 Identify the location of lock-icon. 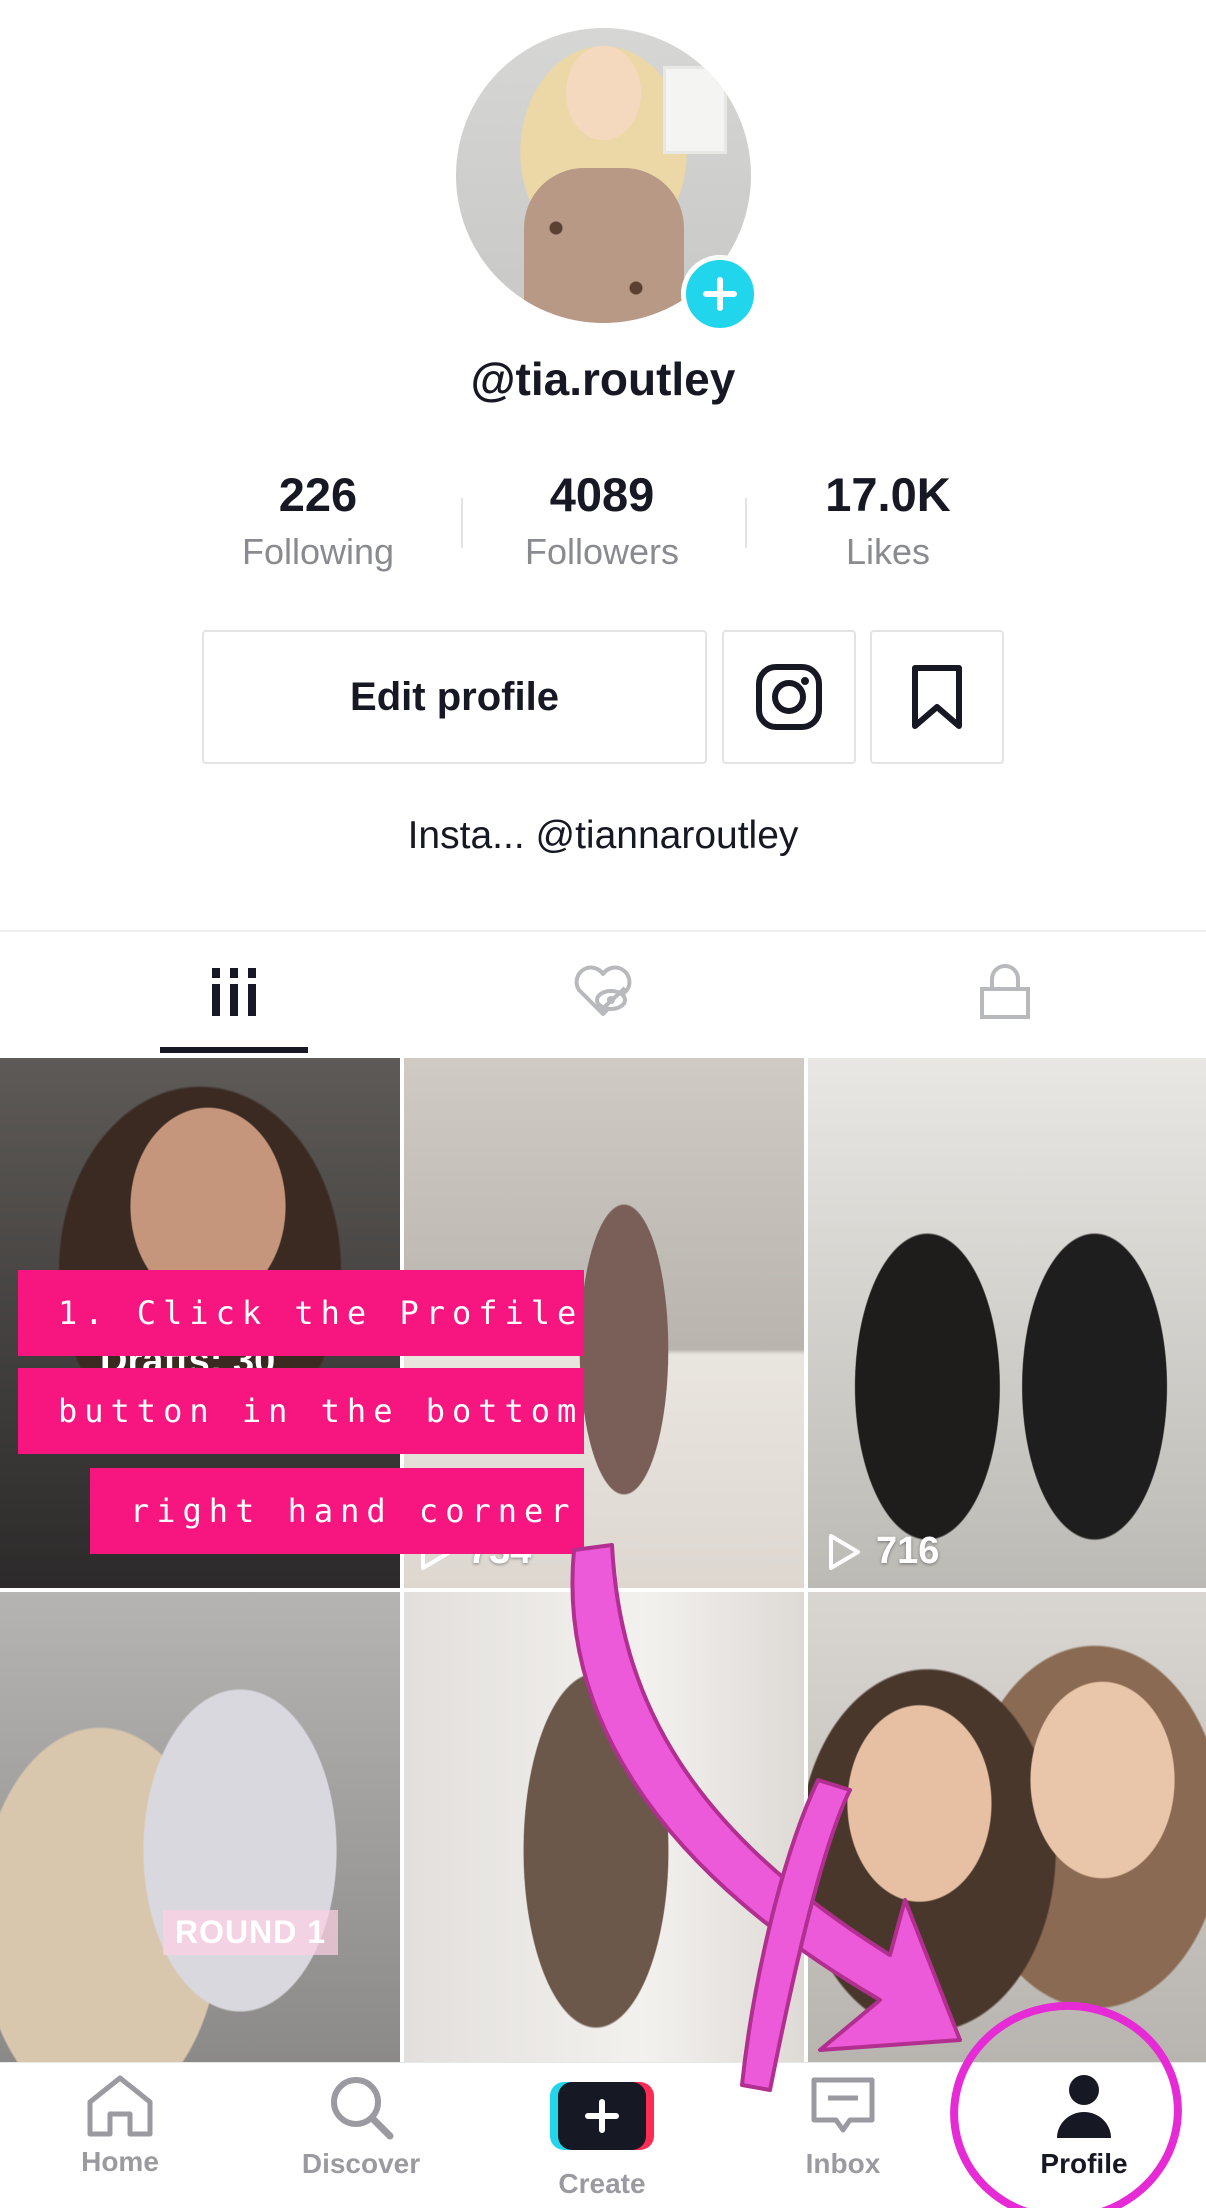
(1005, 991).